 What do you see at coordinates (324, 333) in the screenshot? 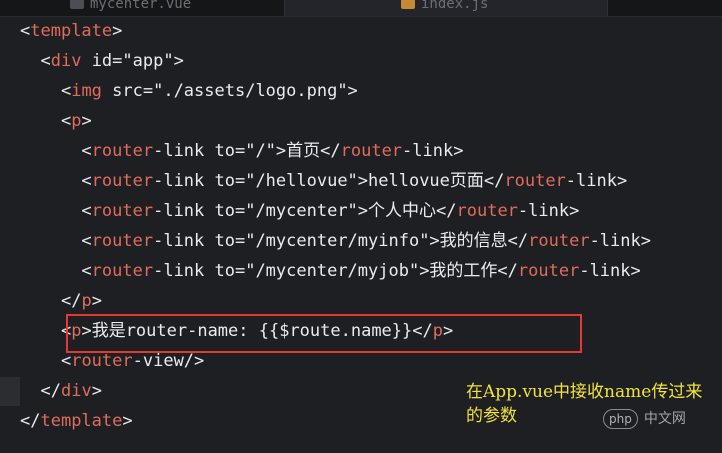
I see `red-highlight-box` at bounding box center [324, 333].